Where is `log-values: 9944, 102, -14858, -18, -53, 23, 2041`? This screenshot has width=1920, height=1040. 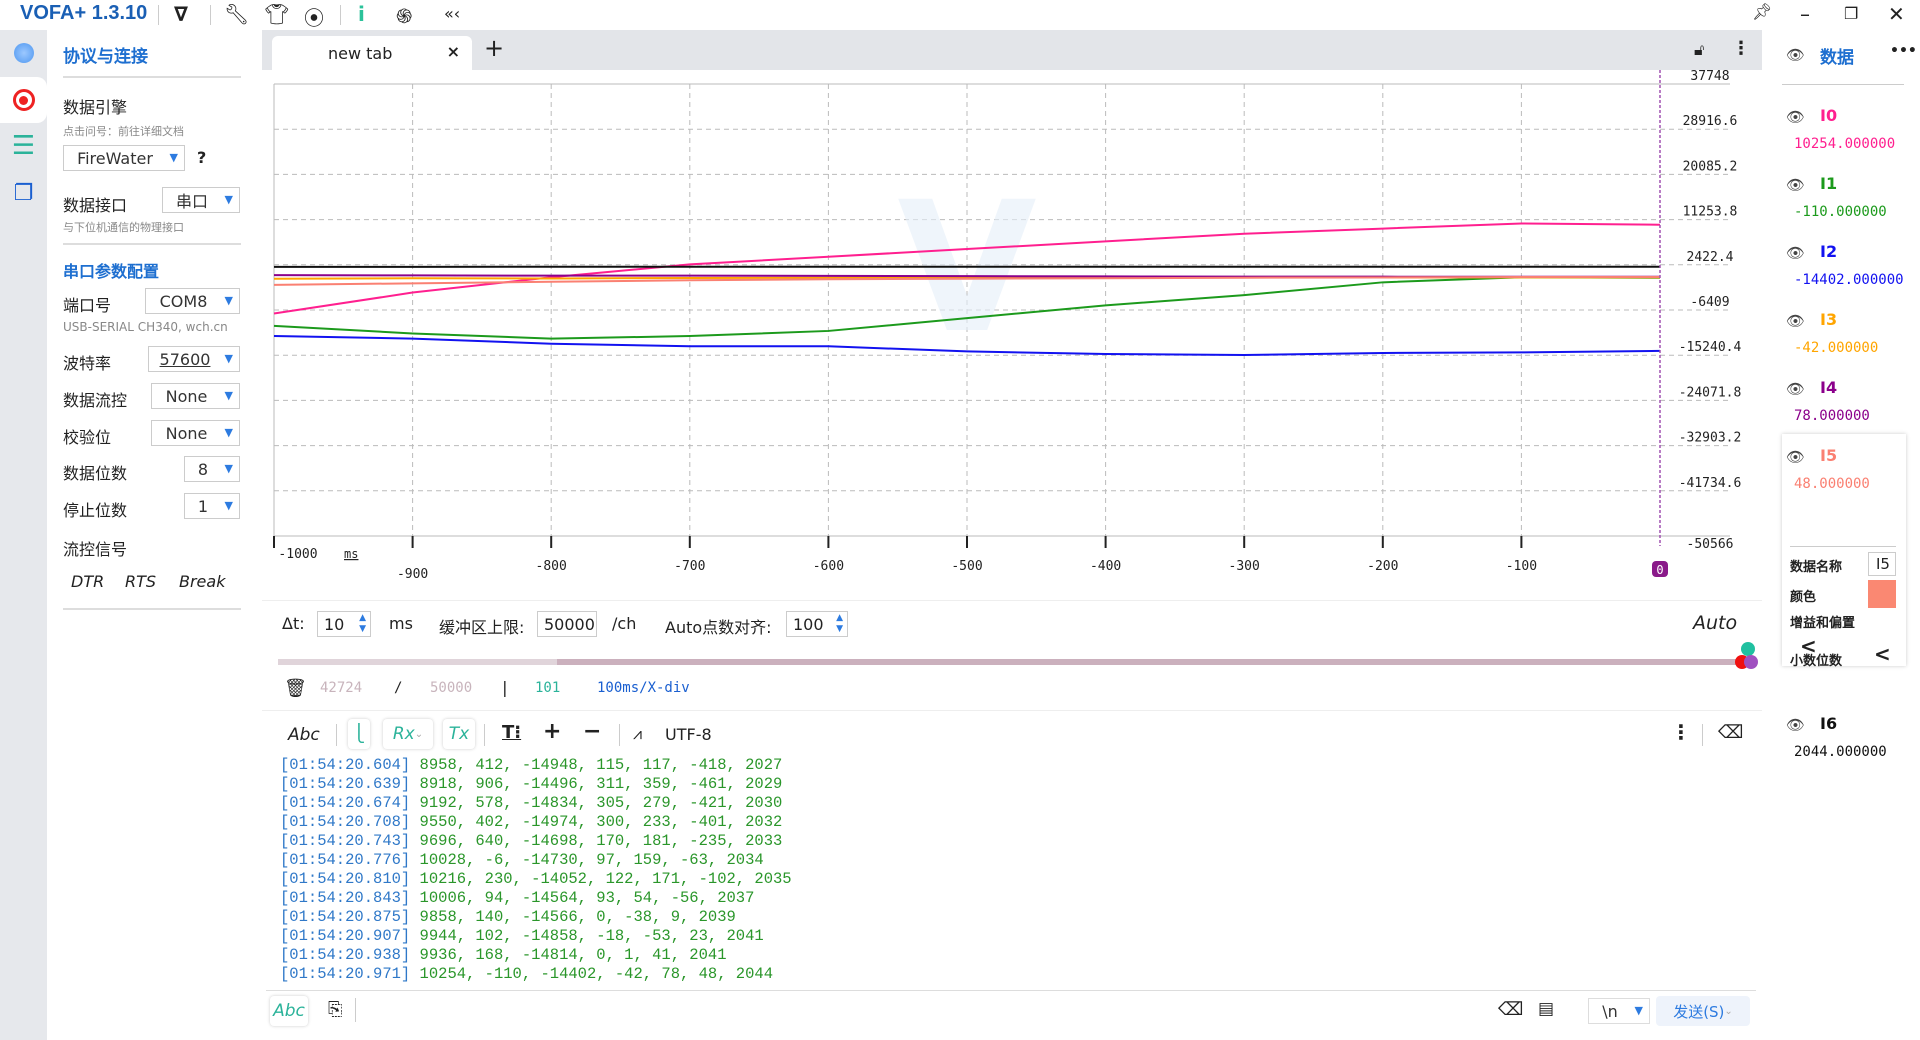
log-values: 9944, 102, -14858, -18, -53, 23, 2041 is located at coordinates (591, 936).